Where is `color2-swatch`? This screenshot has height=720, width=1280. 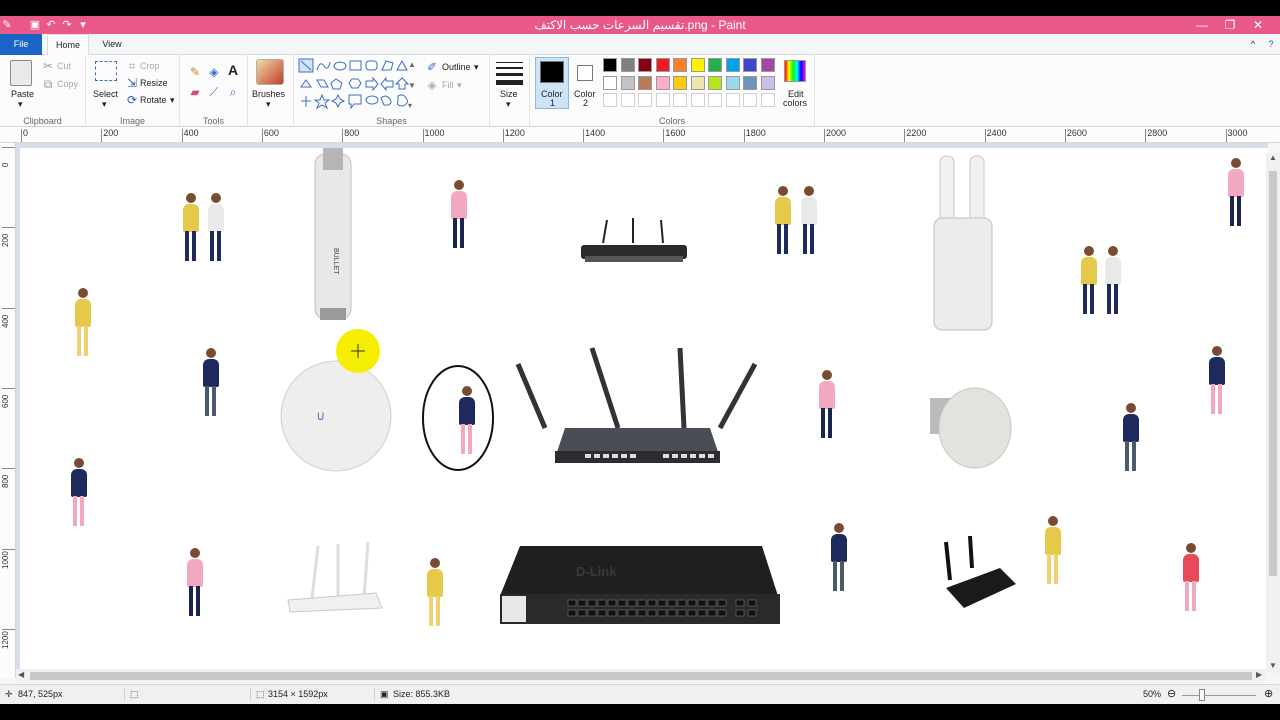
color2-swatch is located at coordinates (585, 73).